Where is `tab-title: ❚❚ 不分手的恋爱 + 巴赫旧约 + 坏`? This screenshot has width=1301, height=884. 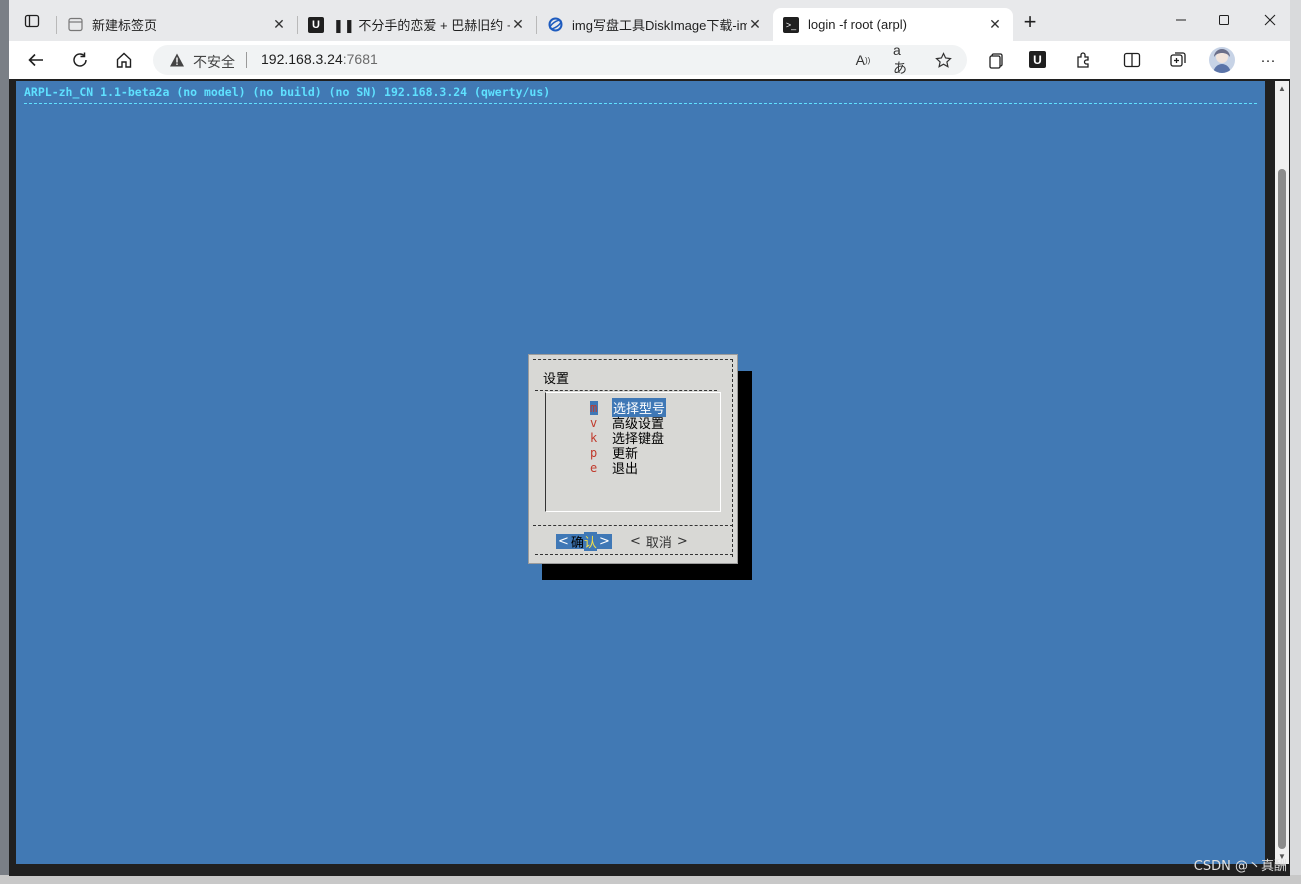
tab-title: ❚❚ 不分手的恋爱 + 巴赫旧约 + 坏 is located at coordinates (421, 25).